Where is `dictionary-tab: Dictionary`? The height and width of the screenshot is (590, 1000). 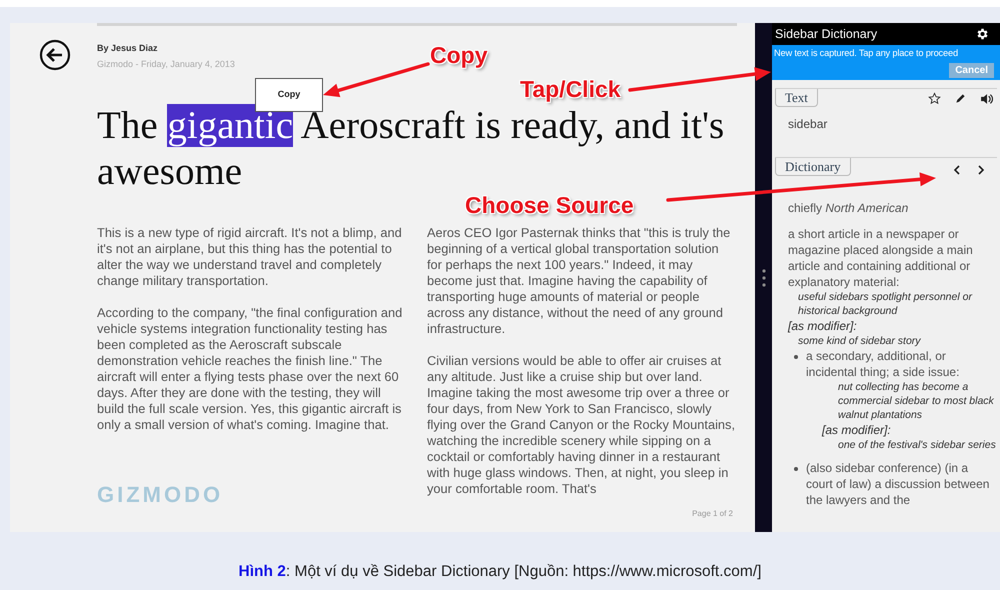 dictionary-tab: Dictionary is located at coordinates (813, 167).